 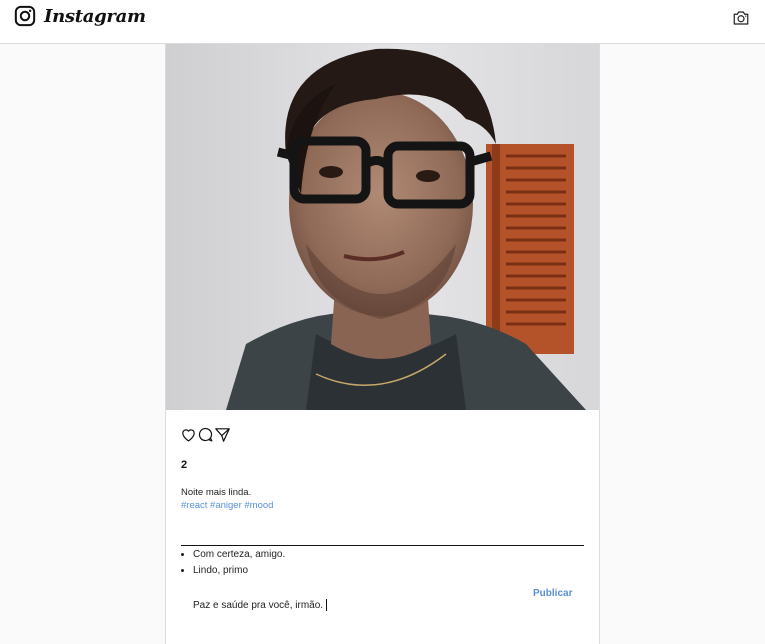 I want to click on post-actions, so click(x=205, y=434).